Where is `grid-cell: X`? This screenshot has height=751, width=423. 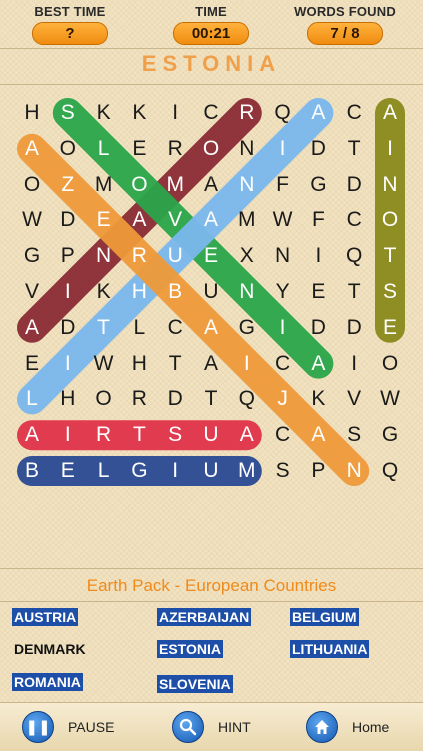 grid-cell: X is located at coordinates (247, 256).